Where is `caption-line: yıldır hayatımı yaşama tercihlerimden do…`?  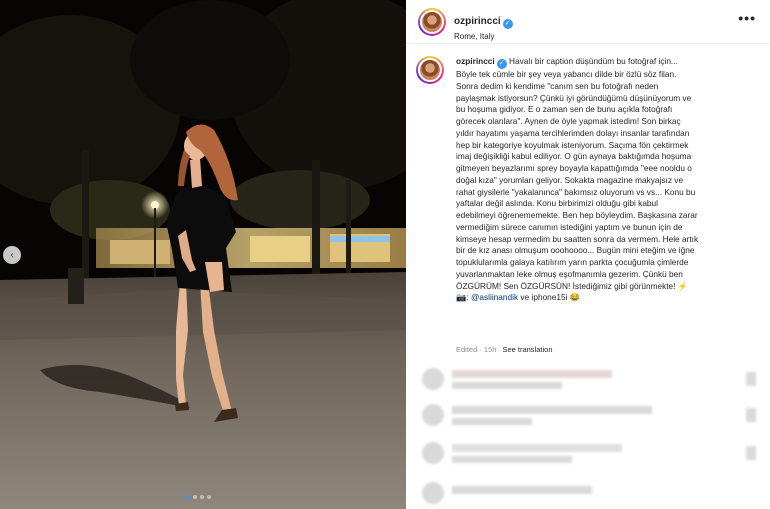
caption-line: yıldır hayatımı yaşama tercihlerimden do… is located at coordinates (573, 132).